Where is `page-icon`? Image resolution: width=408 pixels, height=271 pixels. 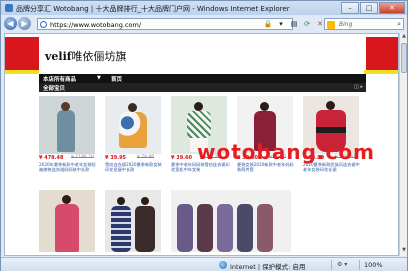 page-icon is located at coordinates (43, 24).